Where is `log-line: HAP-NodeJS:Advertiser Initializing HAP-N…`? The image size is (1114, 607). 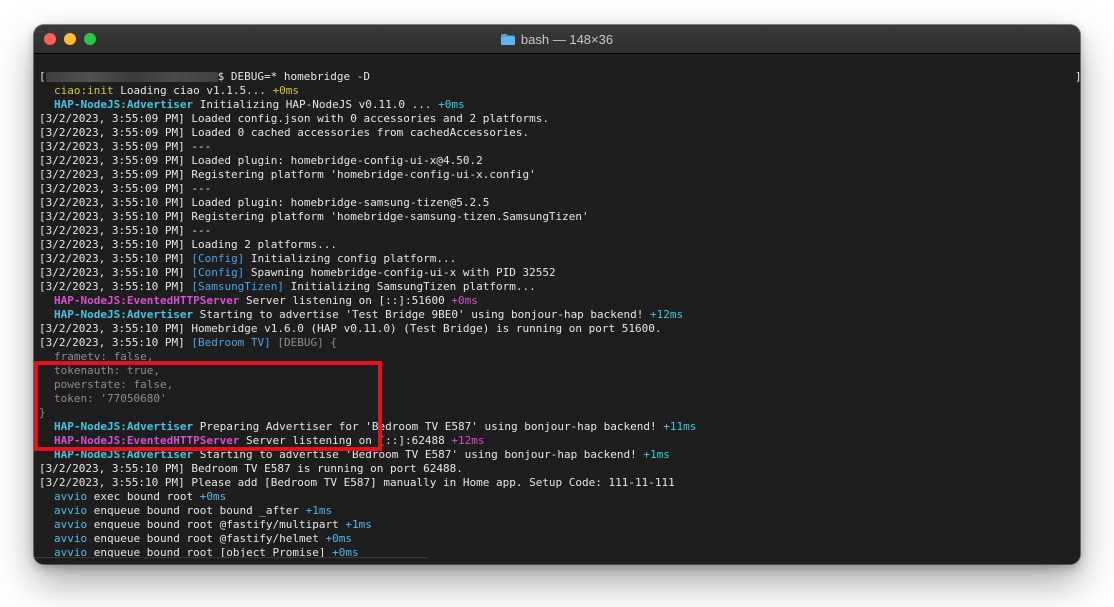
log-line: HAP-NodeJS:Advertiser Initializing HAP-N… is located at coordinates (557, 105).